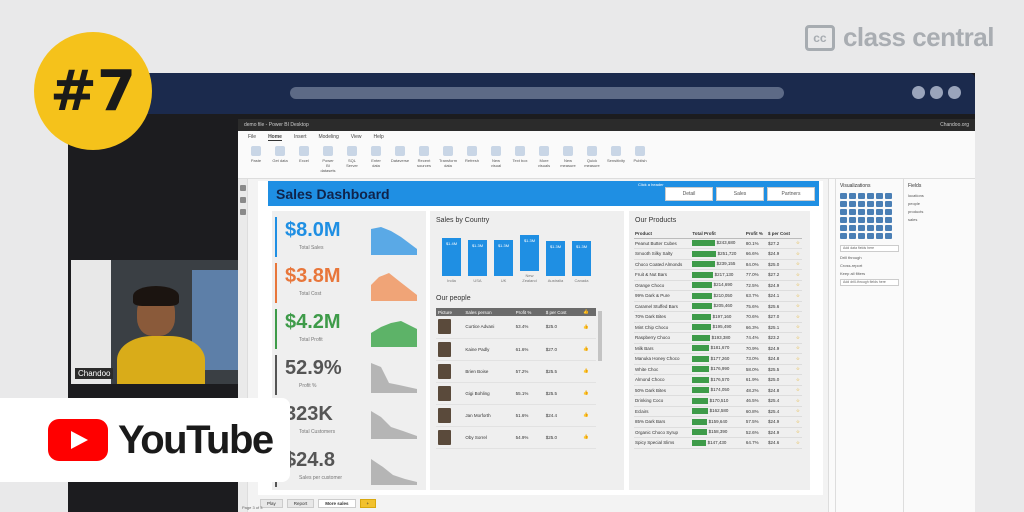 This screenshot has width=1024, height=512. Describe the element at coordinates (300, 137) in the screenshot. I see `menu-insert: Insert` at that location.